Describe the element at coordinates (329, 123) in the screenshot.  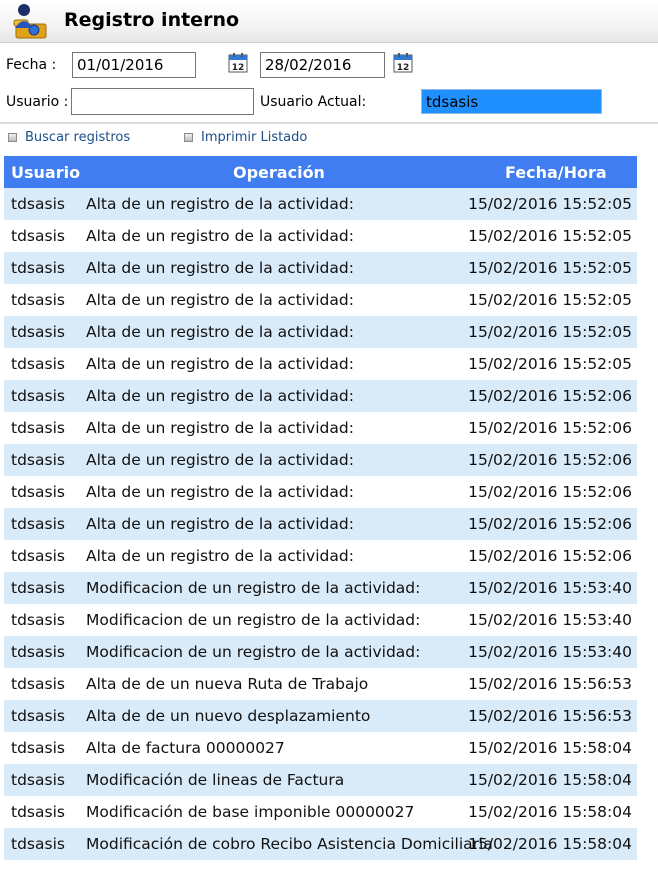
I see `divider` at that location.